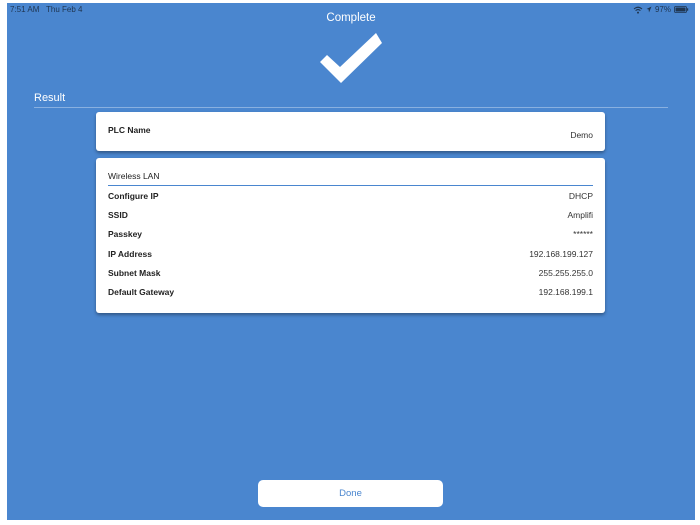 This screenshot has width=700, height=525. What do you see at coordinates (581, 135) in the screenshot?
I see `plc-name-value: Demo` at bounding box center [581, 135].